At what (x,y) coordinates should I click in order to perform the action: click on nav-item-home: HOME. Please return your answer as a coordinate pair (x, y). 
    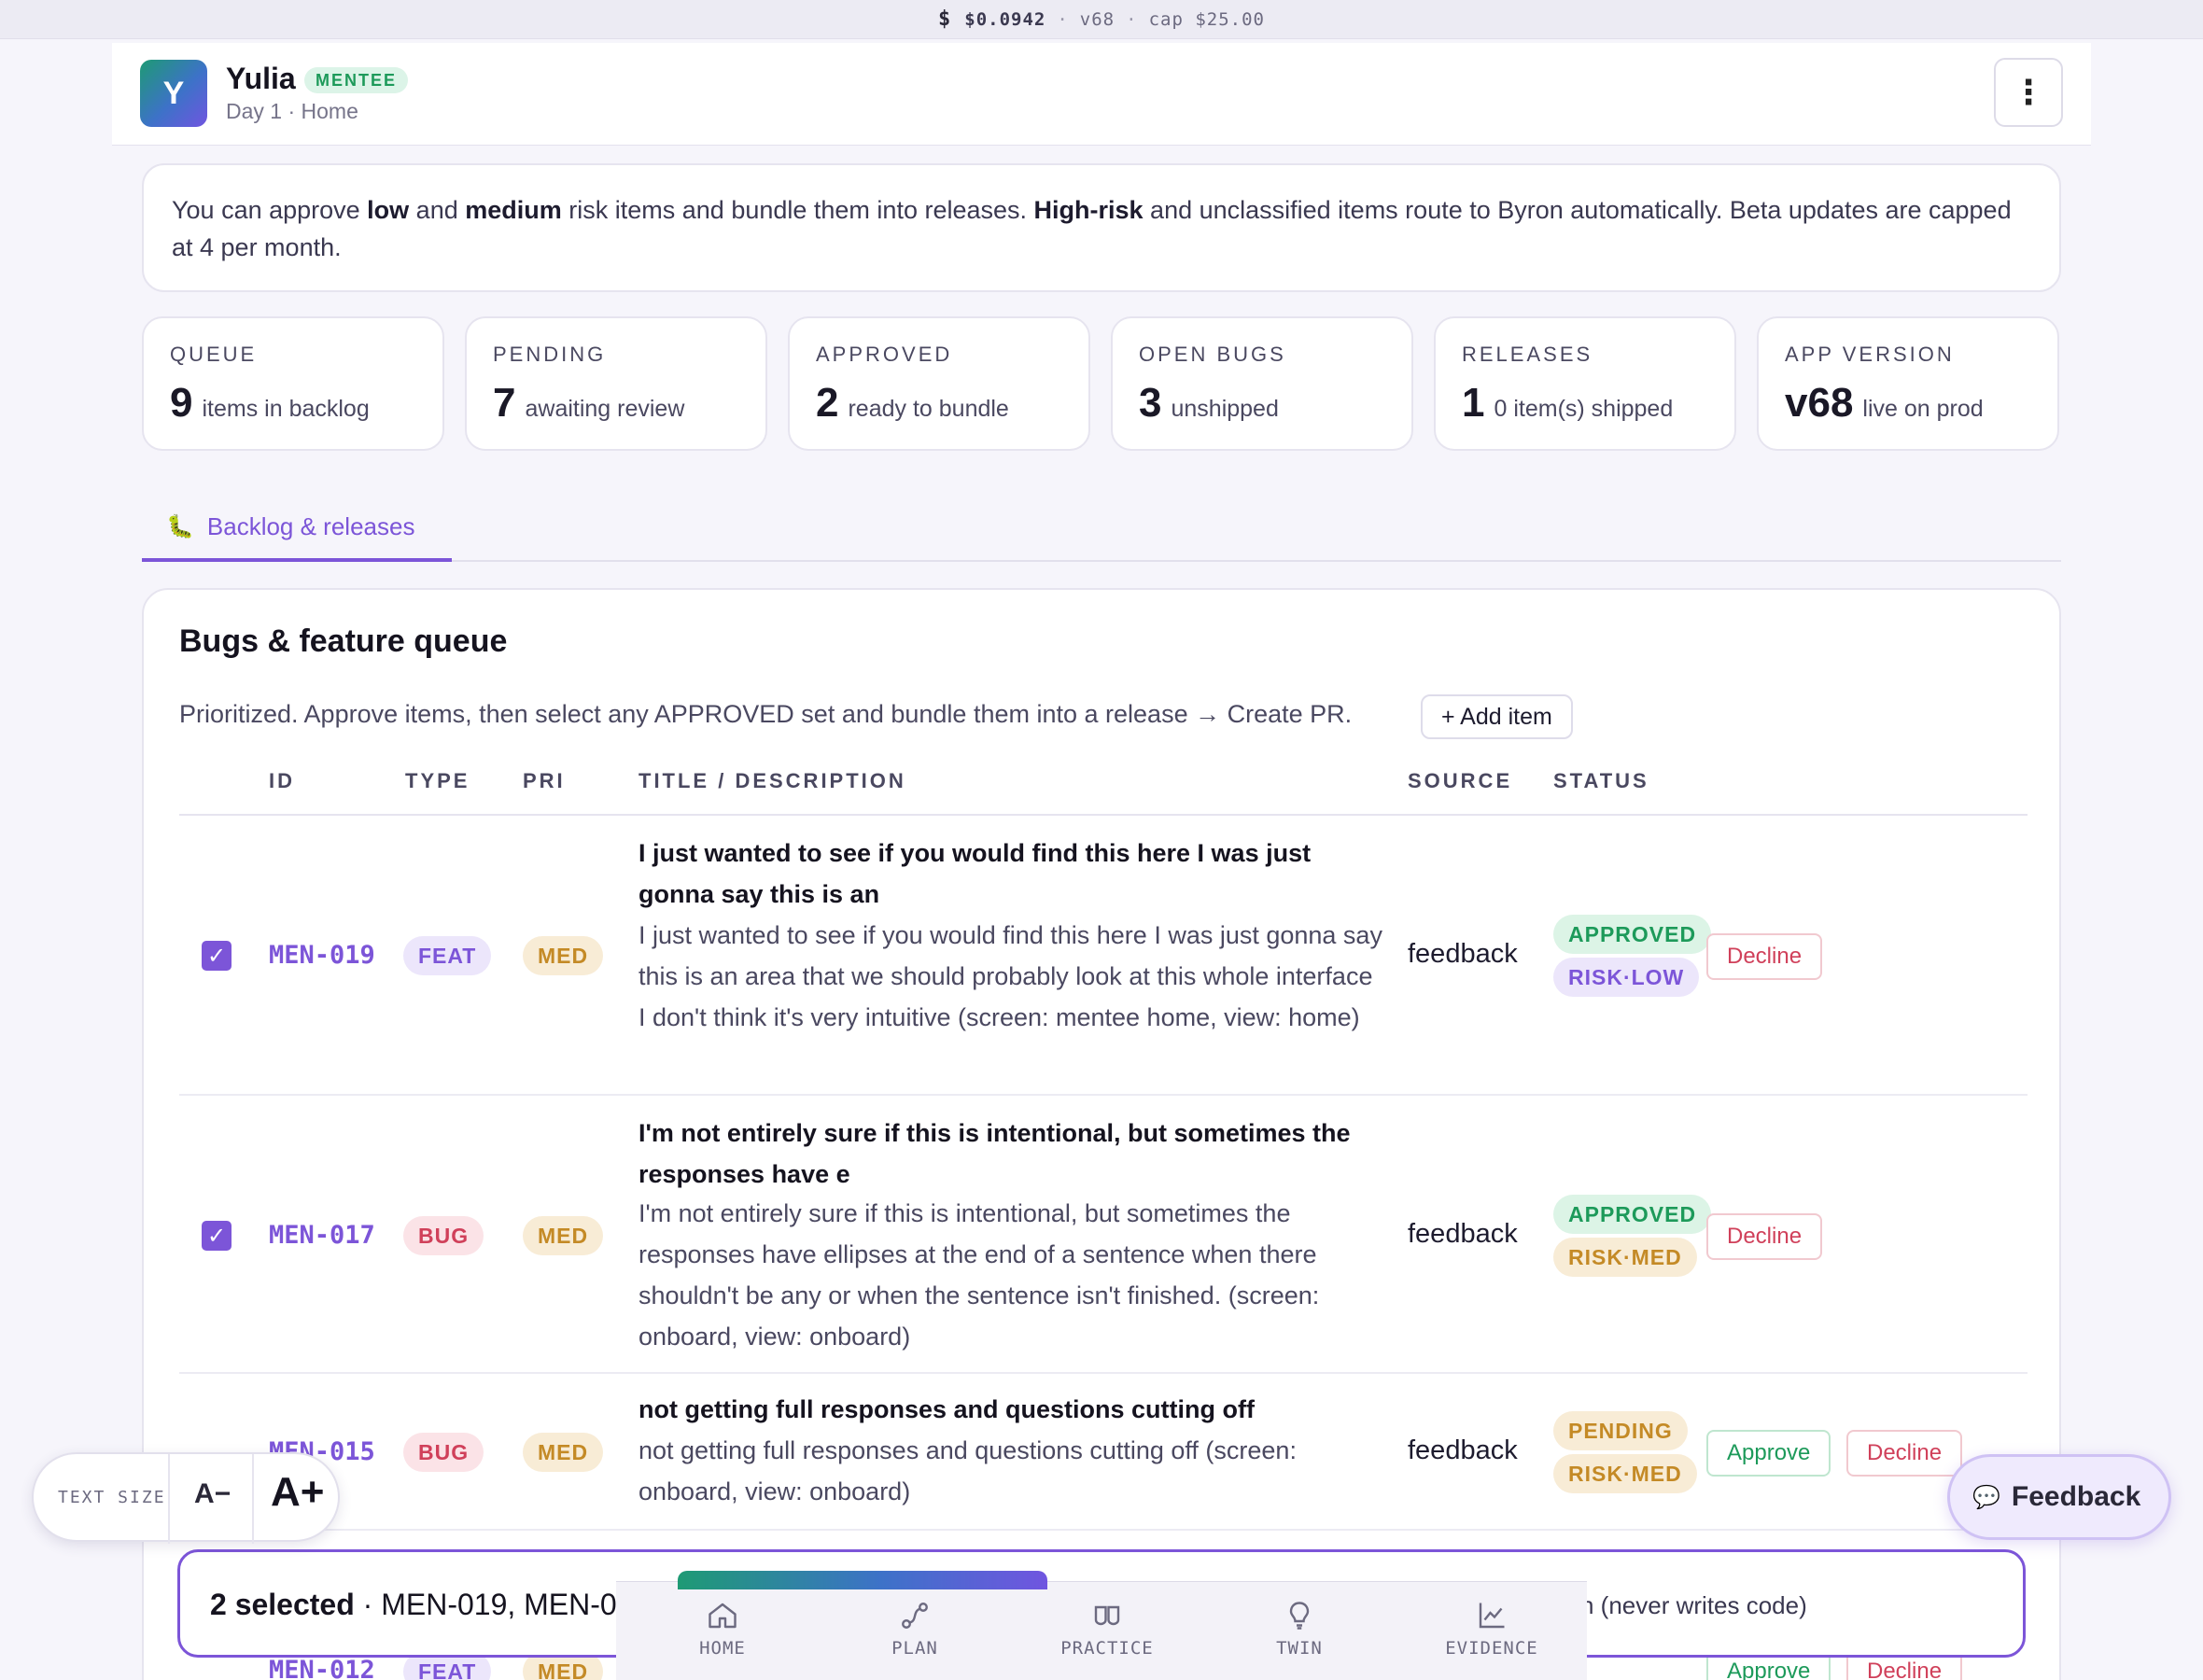
    Looking at the image, I should click on (723, 1629).